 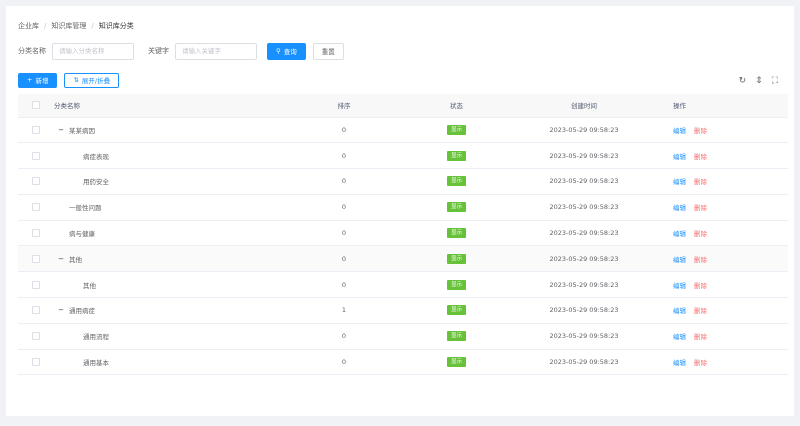 What do you see at coordinates (96, 337) in the screenshot?
I see `category-name: 通用流程` at bounding box center [96, 337].